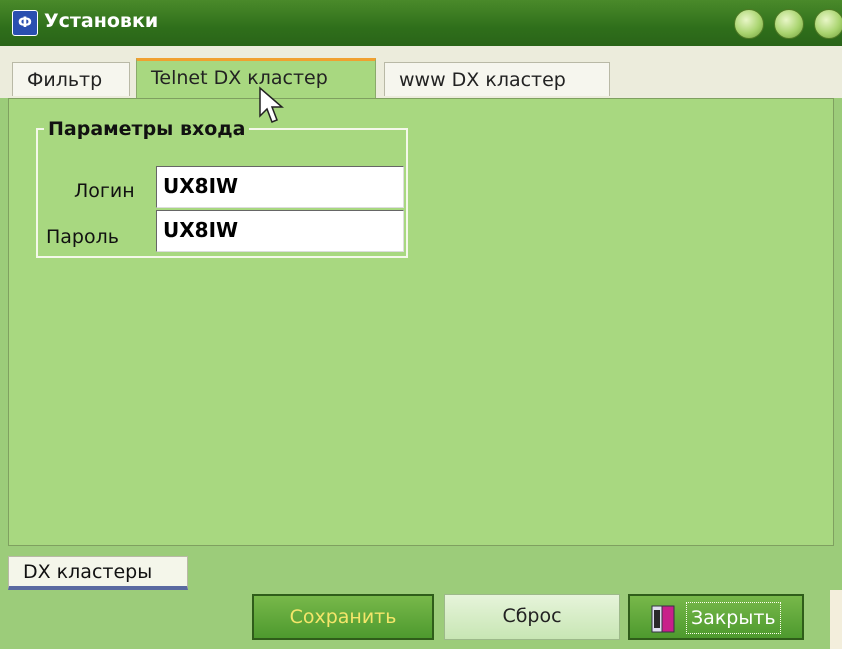 This screenshot has height=649, width=842. Describe the element at coordinates (749, 24) in the screenshot. I see `minimize-button` at that location.